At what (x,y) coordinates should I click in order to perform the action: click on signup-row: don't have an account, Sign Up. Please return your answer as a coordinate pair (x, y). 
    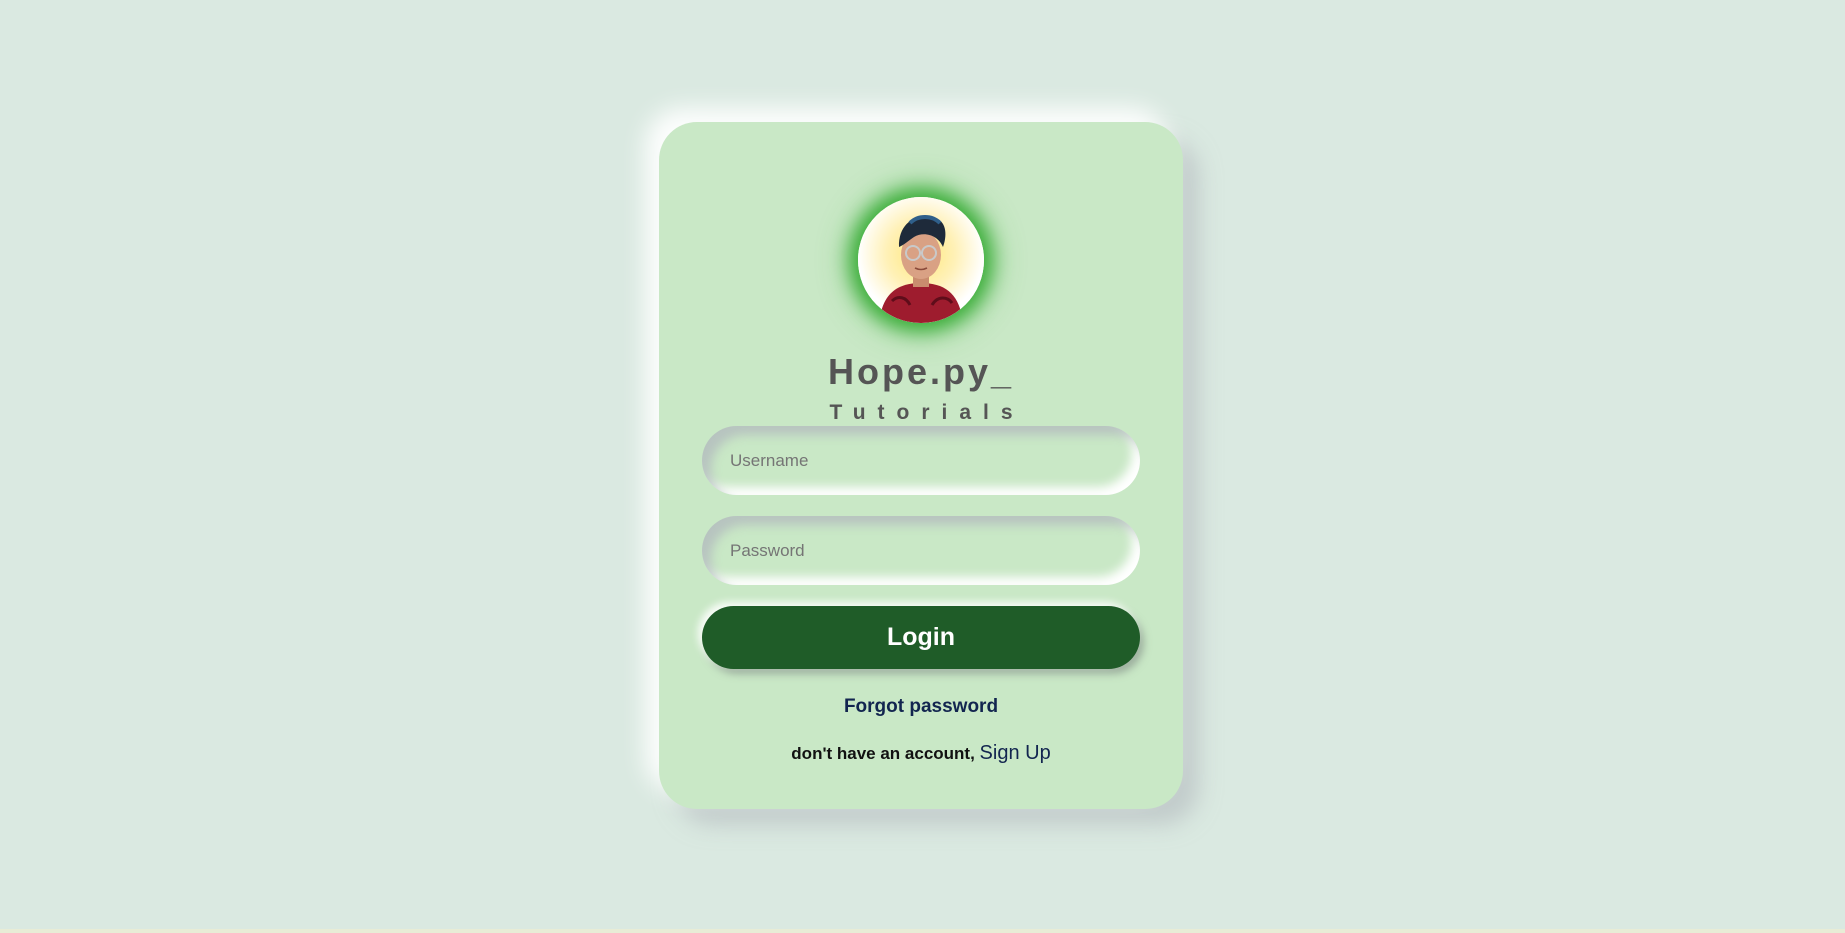
    Looking at the image, I should click on (921, 754).